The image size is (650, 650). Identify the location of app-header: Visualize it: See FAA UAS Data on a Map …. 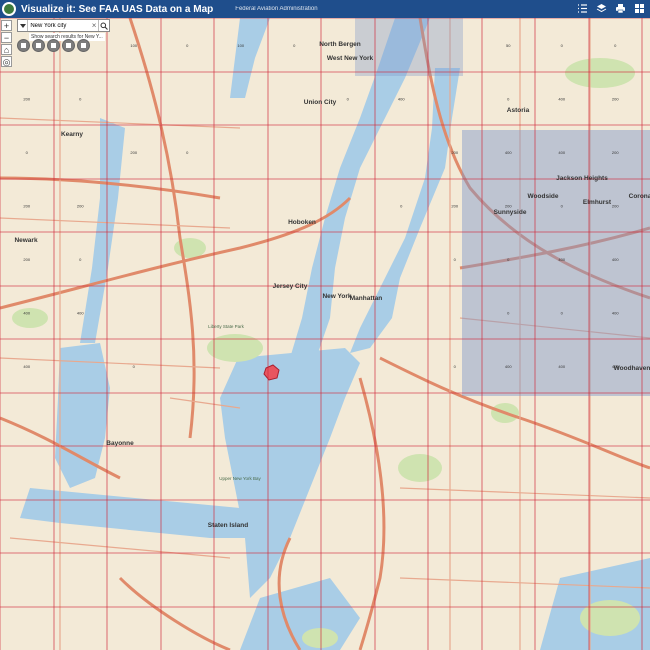
(325, 9).